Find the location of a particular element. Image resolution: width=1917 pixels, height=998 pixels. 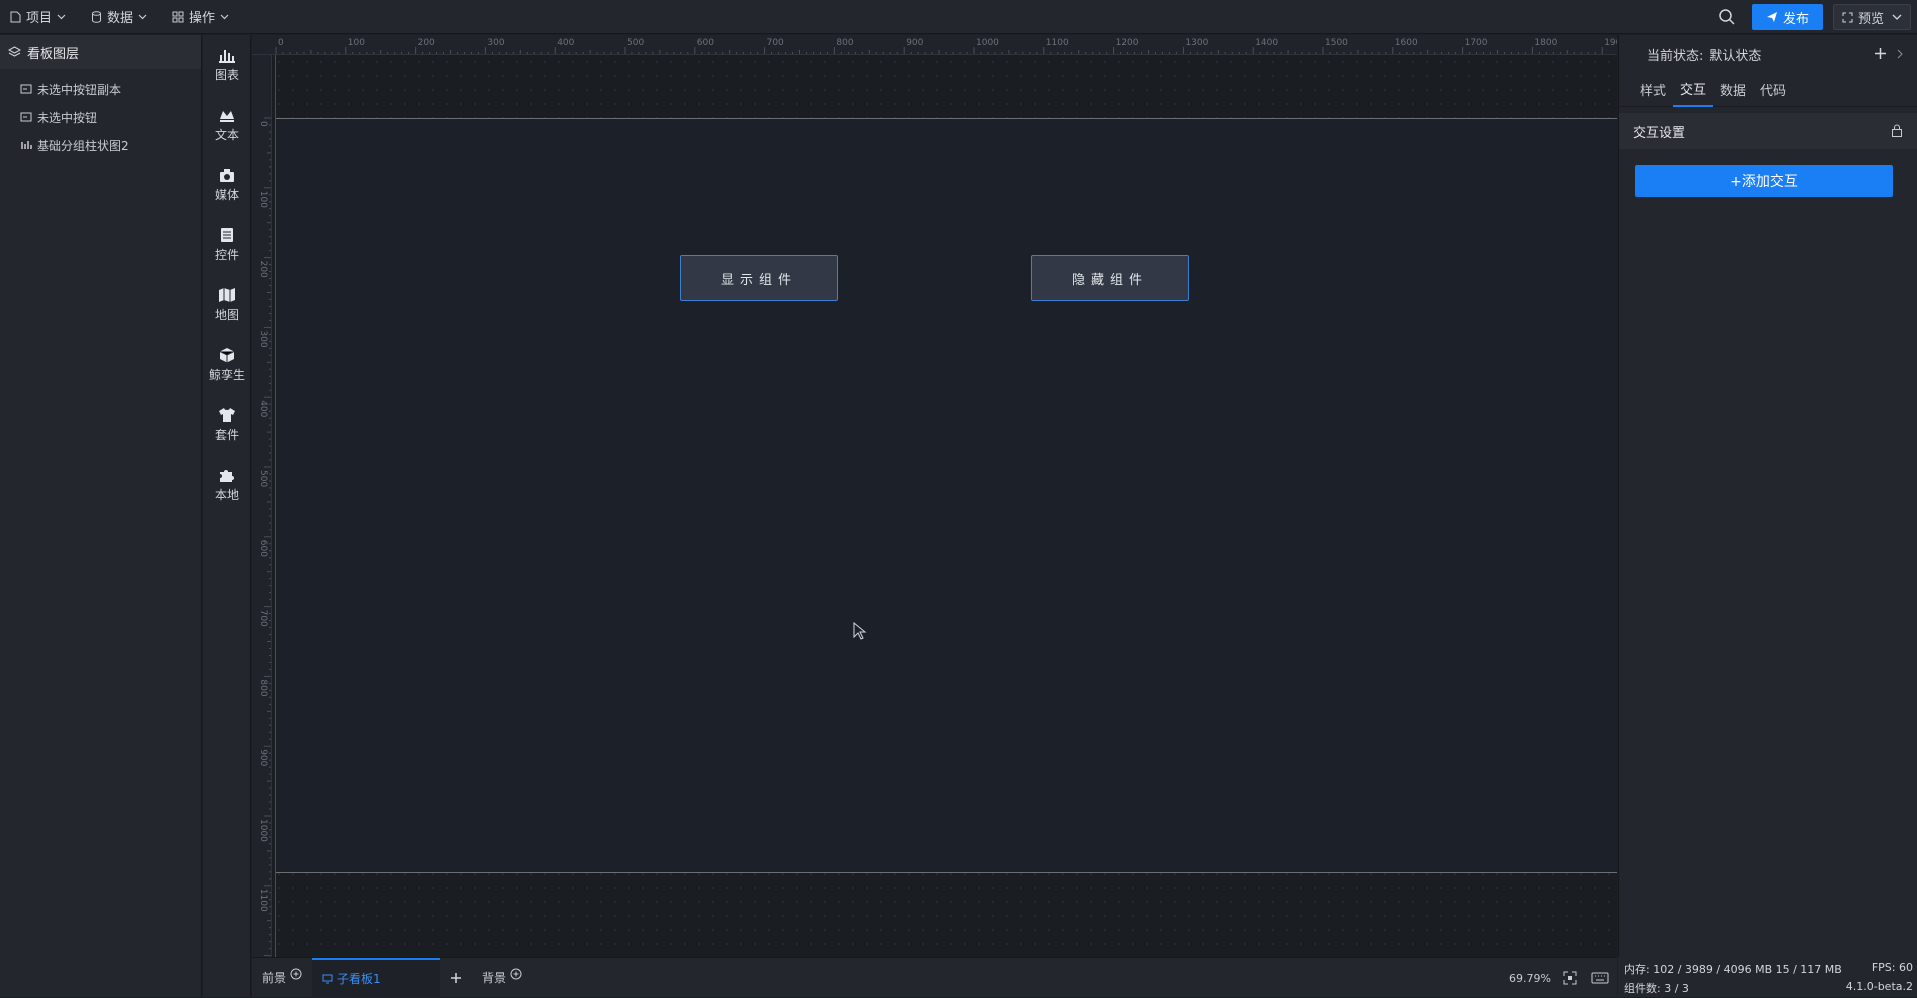

bottom-bar: 前景 子看板1 背景 69.79% is located at coordinates (934, 977).